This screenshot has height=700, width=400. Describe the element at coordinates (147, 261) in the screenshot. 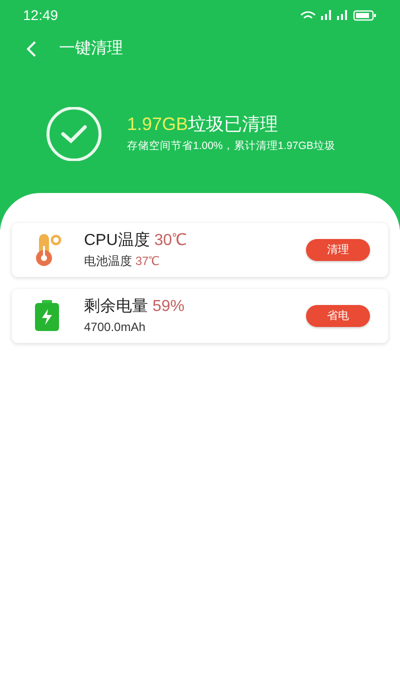

I see `card-subtitle-value: 37℃` at that location.